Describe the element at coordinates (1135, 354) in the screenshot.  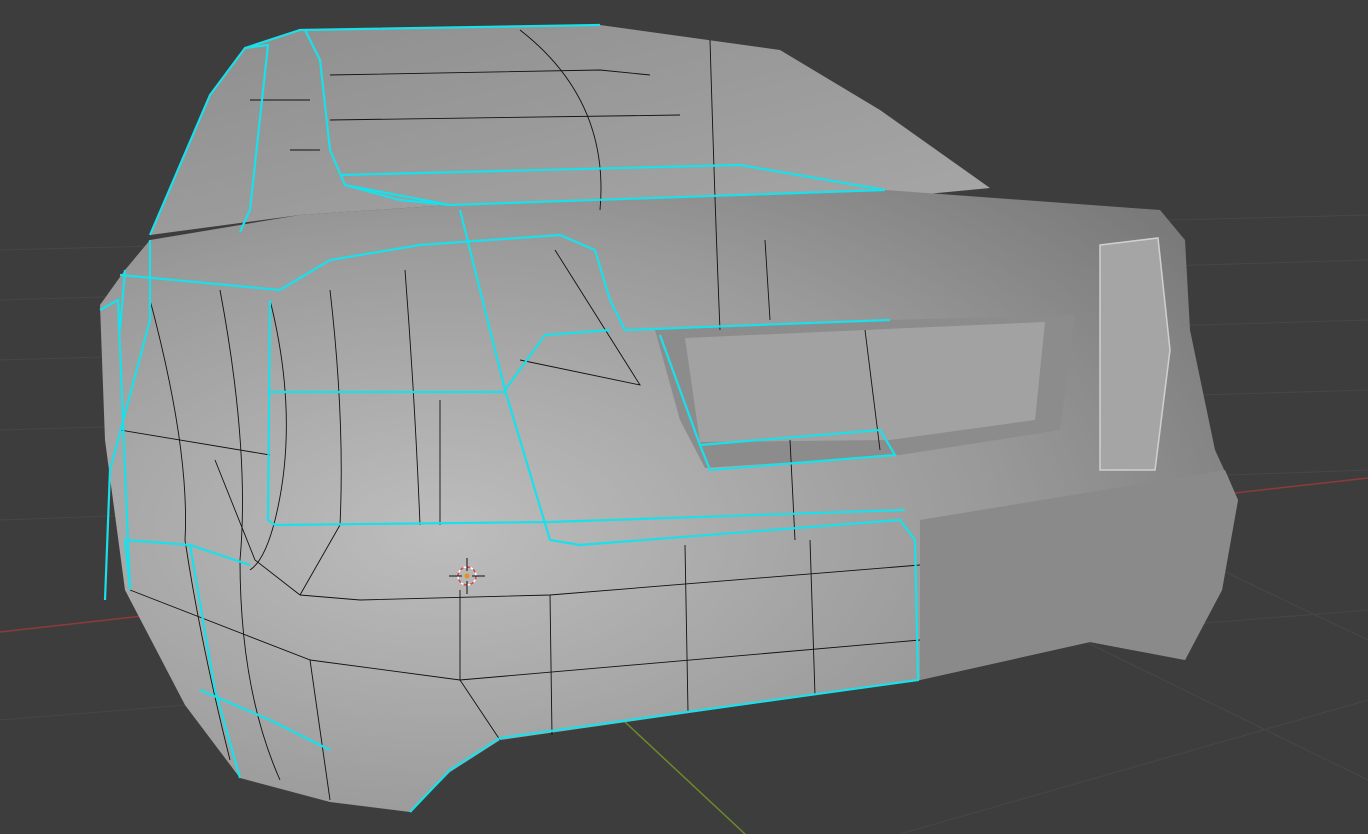
I see `tail-light-right` at that location.